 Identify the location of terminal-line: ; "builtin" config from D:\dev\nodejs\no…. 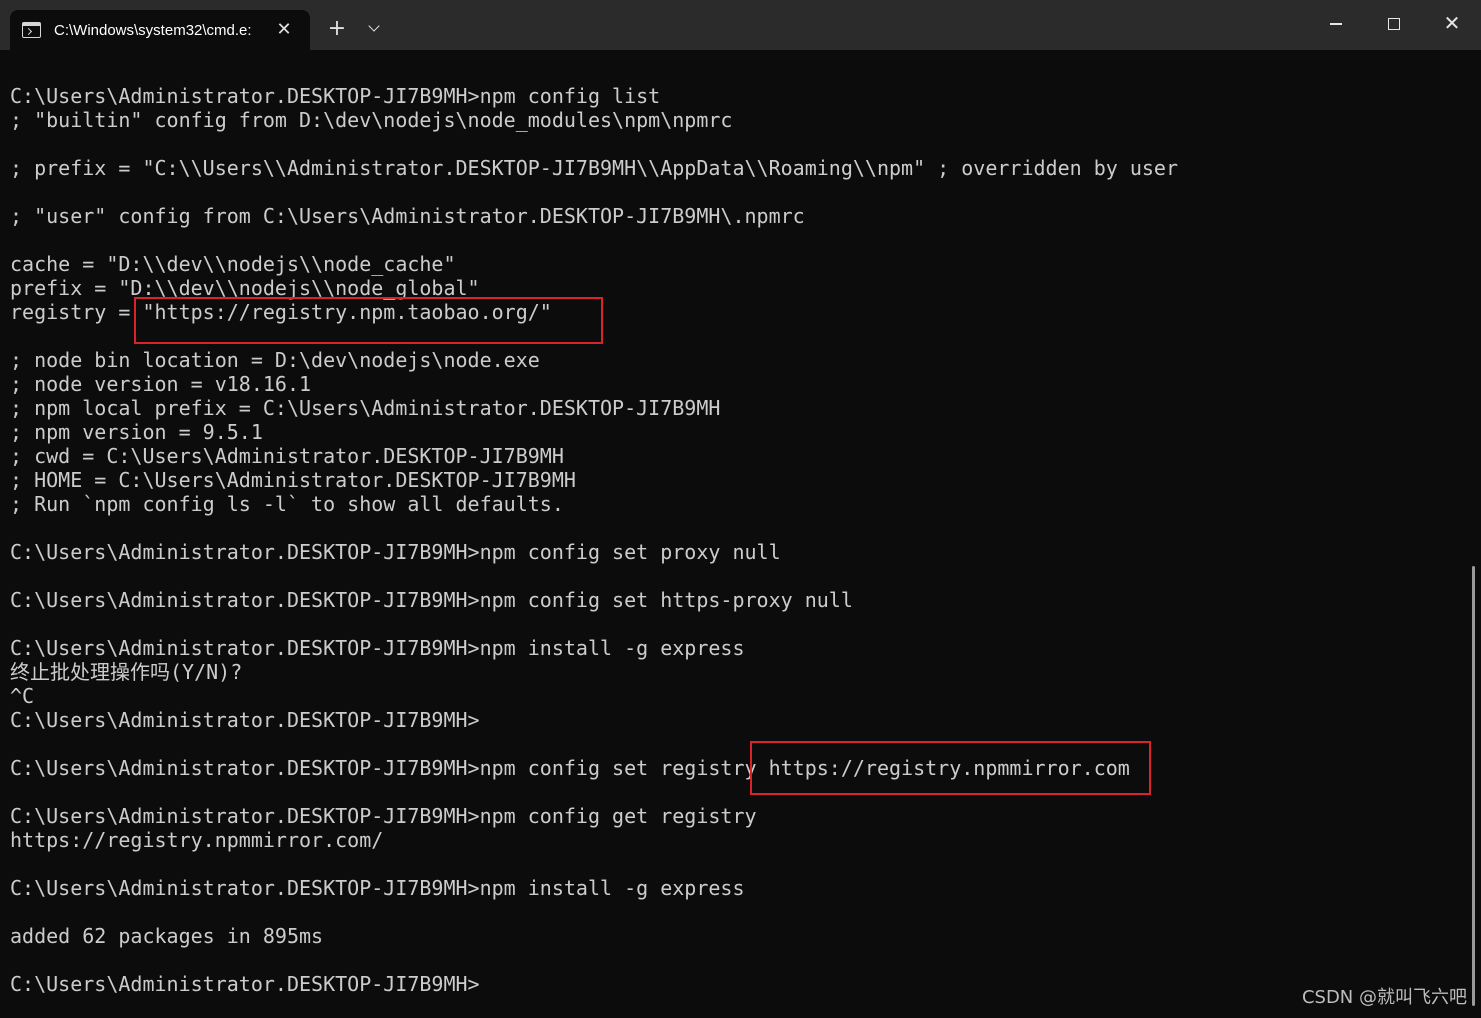
(371, 120).